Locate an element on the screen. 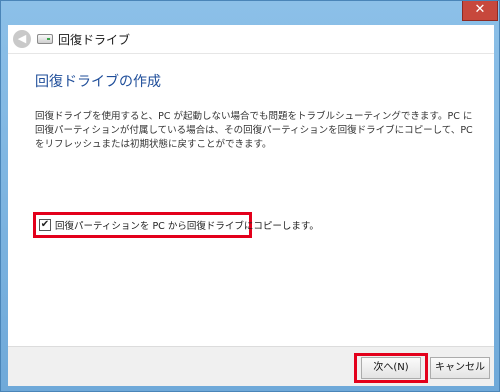 Image resolution: width=500 pixels, height=392 pixels. copy-recovery-partition-checkbox: ✔ is located at coordinates (45, 225).